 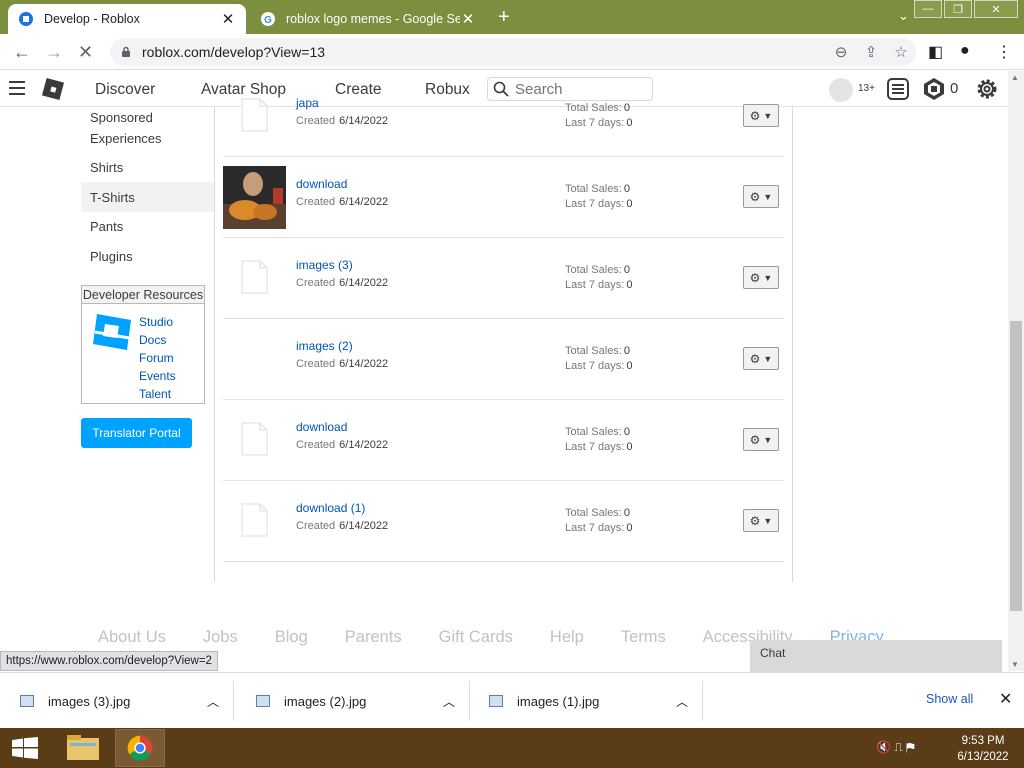 What do you see at coordinates (841, 90) in the screenshot?
I see `avatar` at bounding box center [841, 90].